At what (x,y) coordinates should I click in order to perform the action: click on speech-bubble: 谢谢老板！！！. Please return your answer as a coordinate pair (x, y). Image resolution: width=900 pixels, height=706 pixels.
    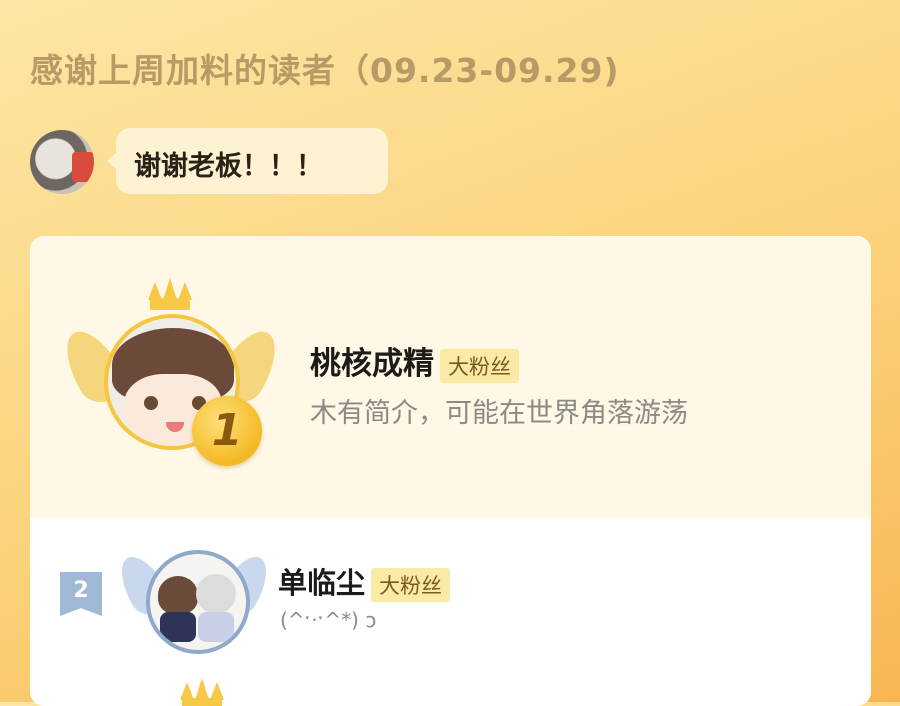
    Looking at the image, I should click on (247, 161).